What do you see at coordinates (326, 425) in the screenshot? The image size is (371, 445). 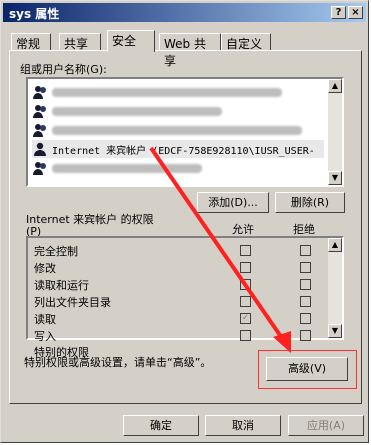 I see `apply-button: 应用(A)` at bounding box center [326, 425].